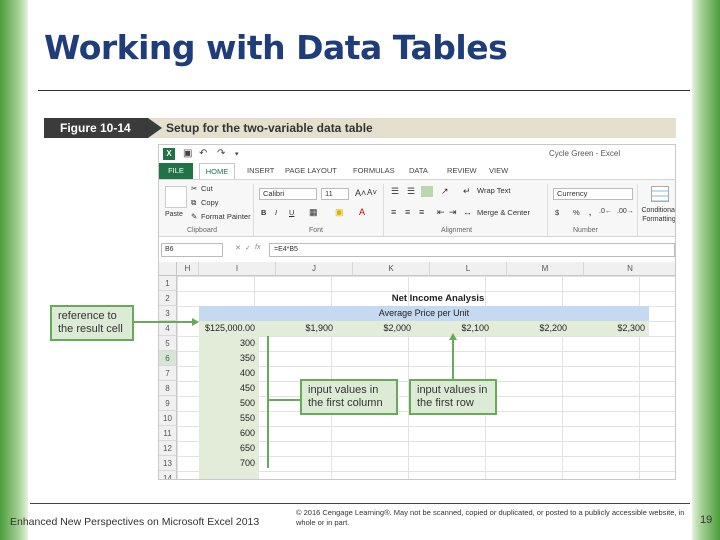 This screenshot has width=720, height=540. I want to click on number-format-combo: Currency, so click(593, 194).